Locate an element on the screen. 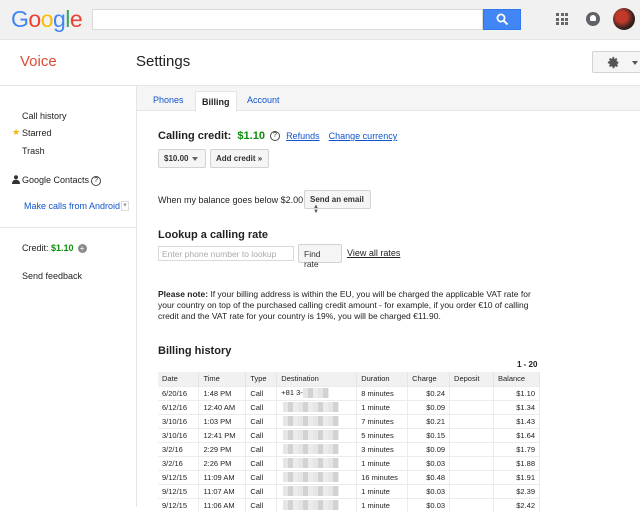 Image resolution: width=640 pixels, height=512 pixels. cell-charge: $0.03 is located at coordinates (429, 462).